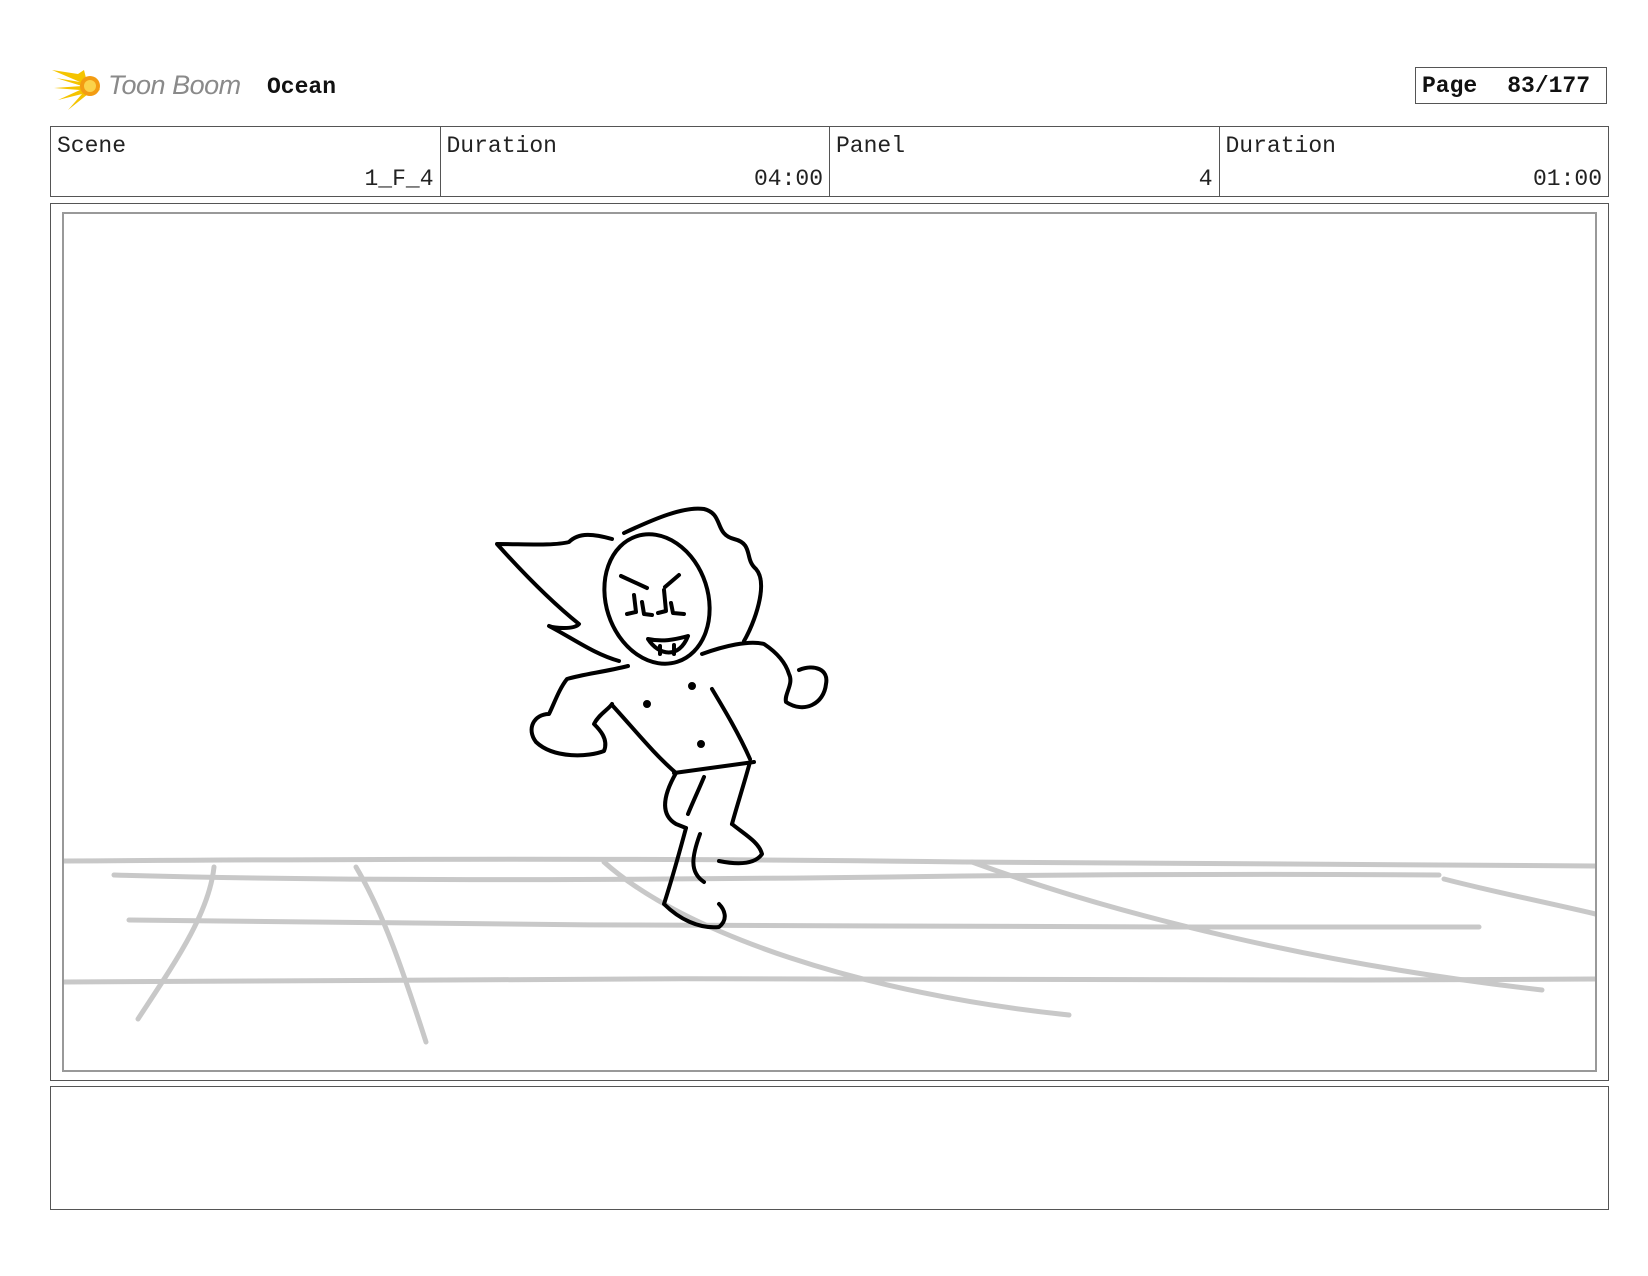 The width and height of the screenshot is (1648, 1276). What do you see at coordinates (246, 161) in the screenshot?
I see `scene-cell: Scene 1_F_4` at bounding box center [246, 161].